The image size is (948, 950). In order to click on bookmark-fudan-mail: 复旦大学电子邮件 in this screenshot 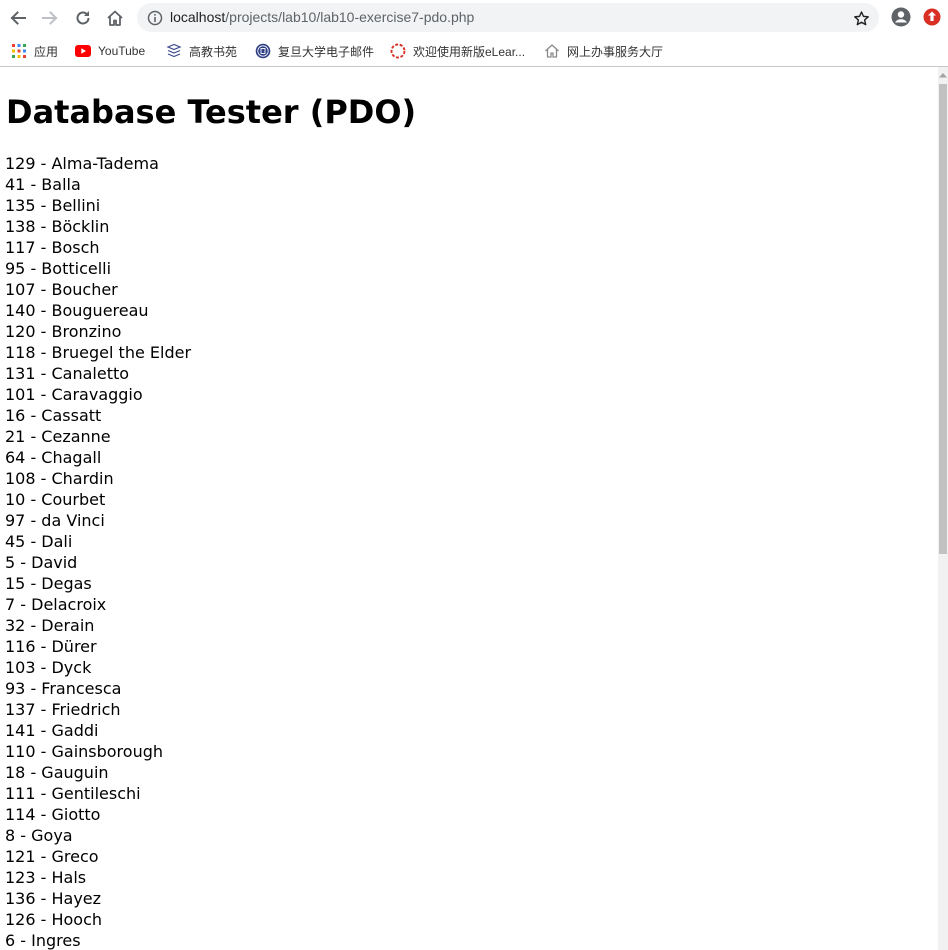, I will do `click(314, 51)`.